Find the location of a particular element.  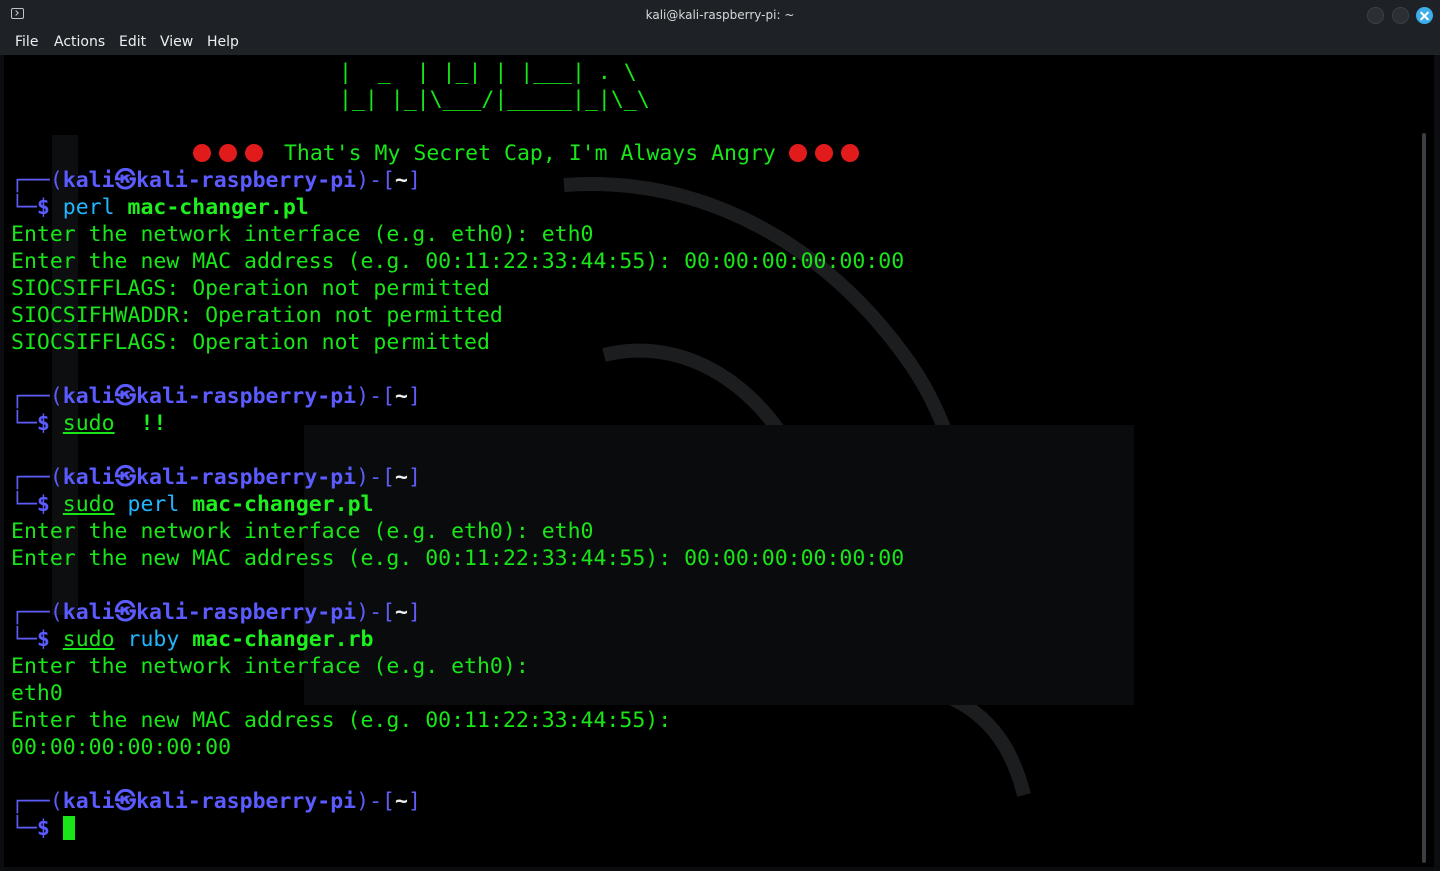

close-button is located at coordinates (1424, 15).